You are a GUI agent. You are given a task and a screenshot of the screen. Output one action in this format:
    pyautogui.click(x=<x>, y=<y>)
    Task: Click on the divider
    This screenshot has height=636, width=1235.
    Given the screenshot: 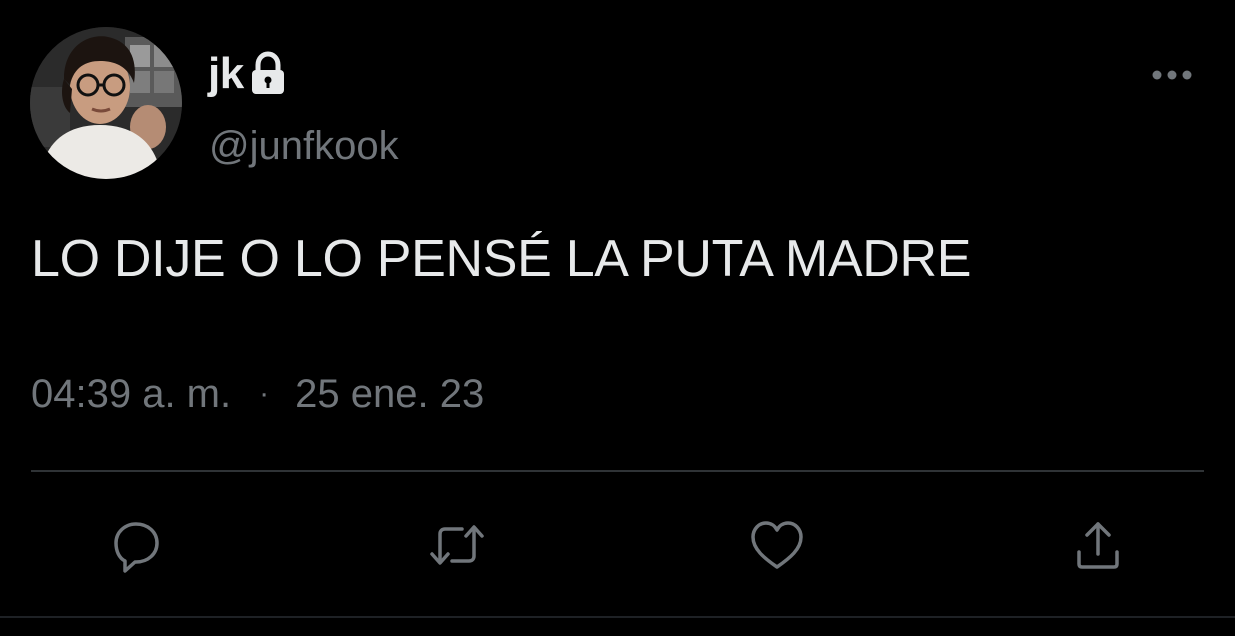 What is the action you would take?
    pyautogui.click(x=617, y=471)
    